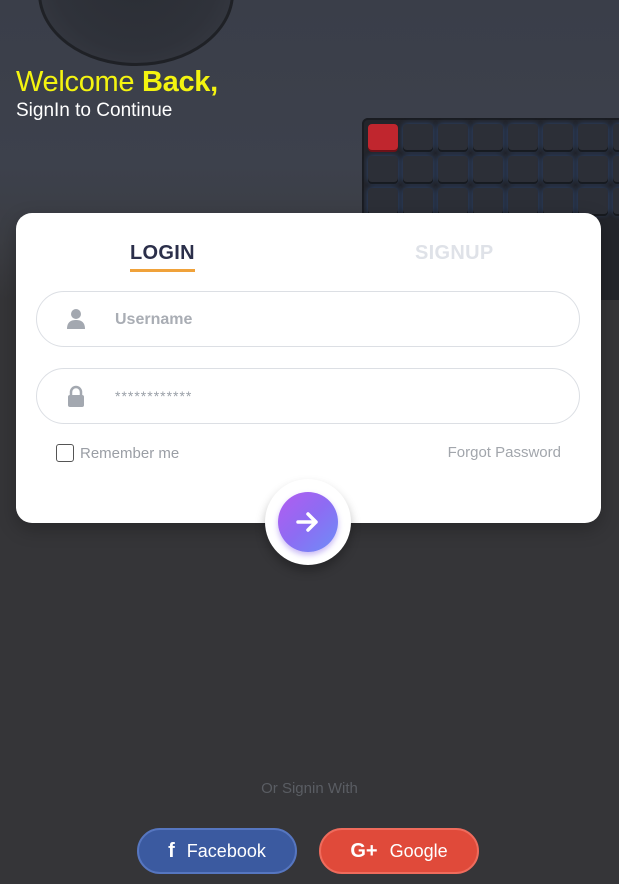  What do you see at coordinates (180, 82) in the screenshot?
I see `welcome-strong: Back,` at bounding box center [180, 82].